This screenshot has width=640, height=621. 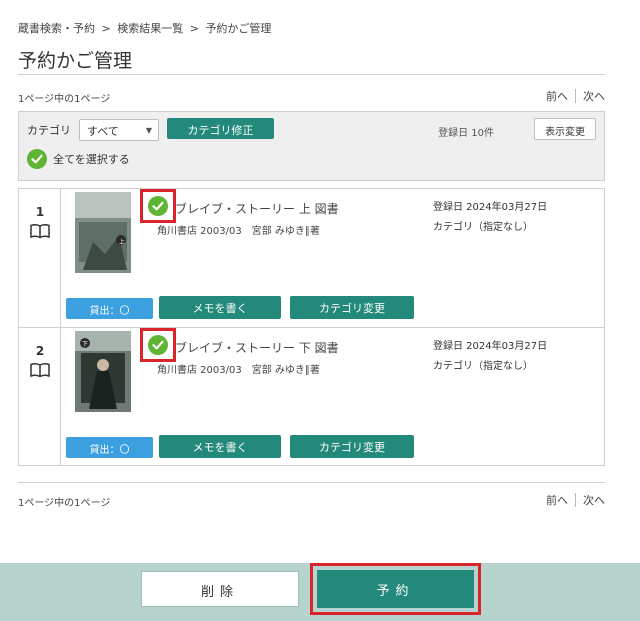 What do you see at coordinates (40, 212) in the screenshot?
I see `item-index: 1` at bounding box center [40, 212].